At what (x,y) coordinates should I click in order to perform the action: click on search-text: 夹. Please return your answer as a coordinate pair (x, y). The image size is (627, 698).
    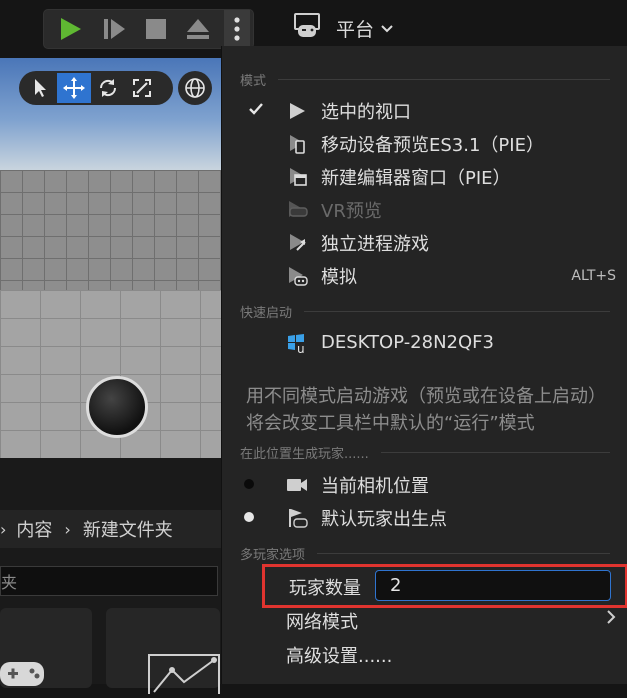
    Looking at the image, I should click on (9, 582).